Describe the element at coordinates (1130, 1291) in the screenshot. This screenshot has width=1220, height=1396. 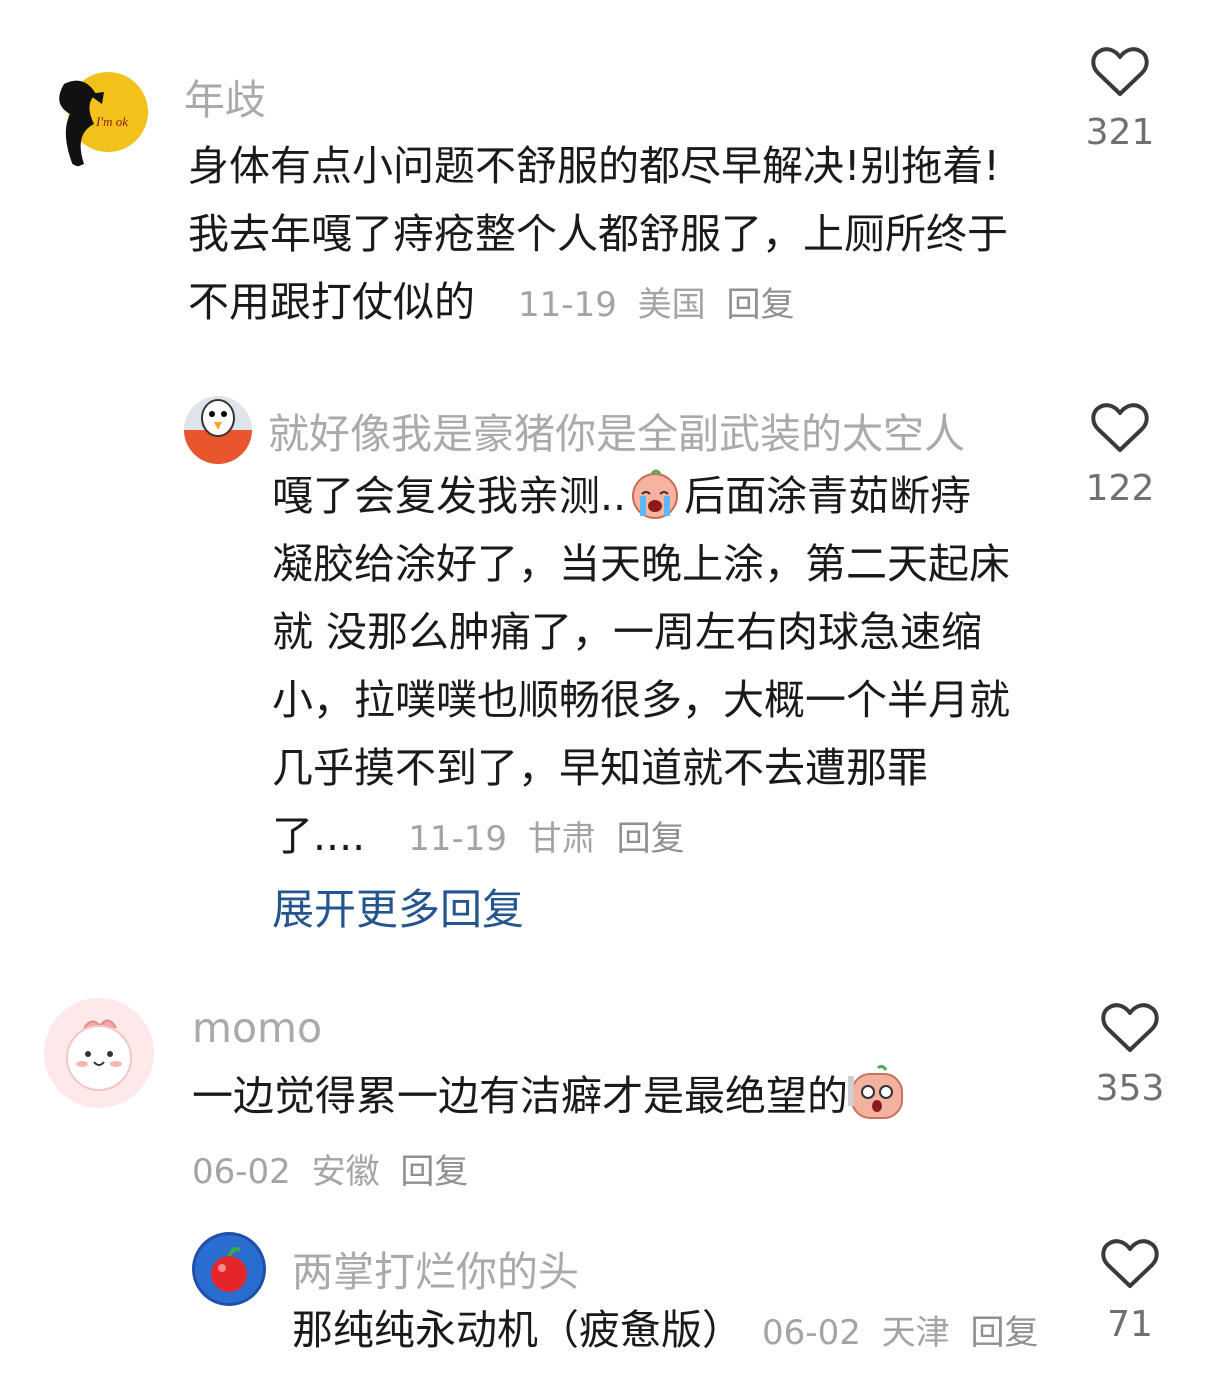
I see `like-button: 71` at that location.